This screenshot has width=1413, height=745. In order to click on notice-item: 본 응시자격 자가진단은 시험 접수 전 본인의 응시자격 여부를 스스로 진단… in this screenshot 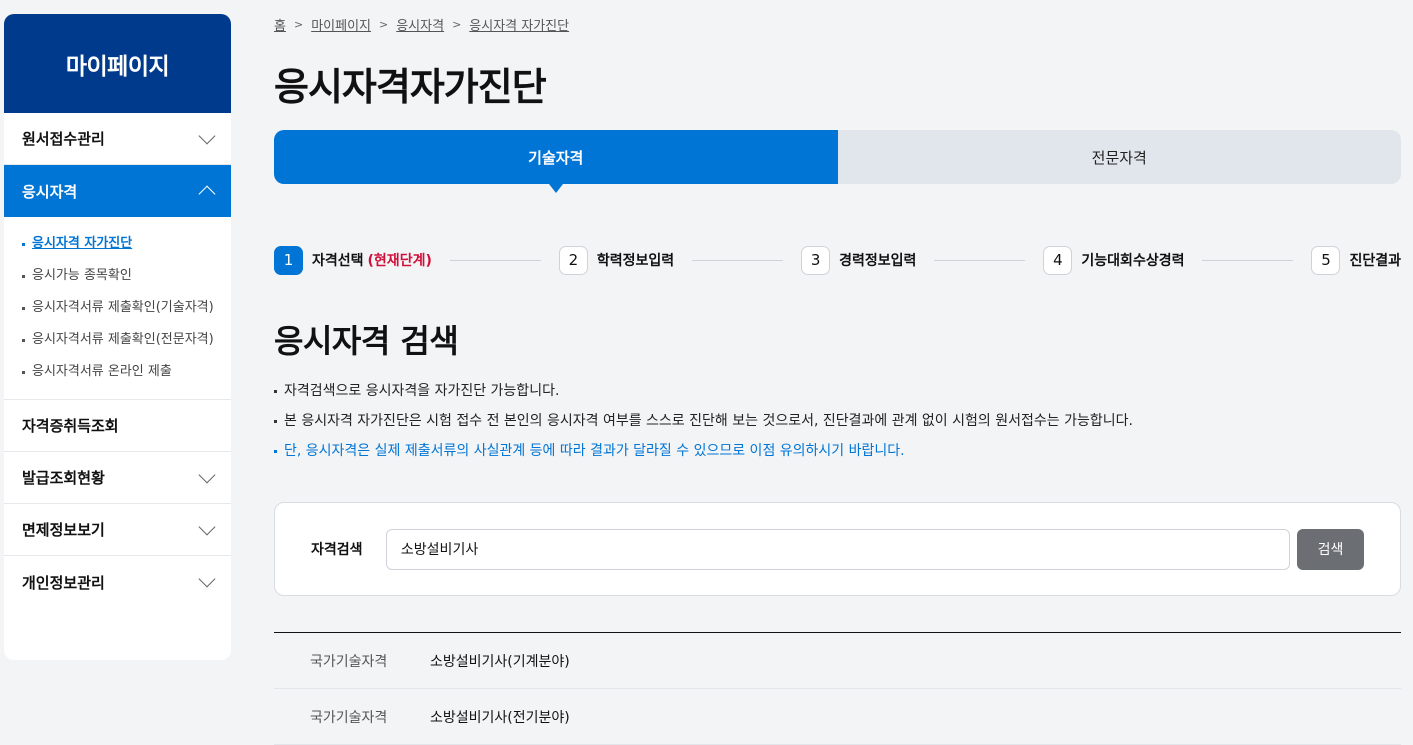, I will do `click(837, 421)`.